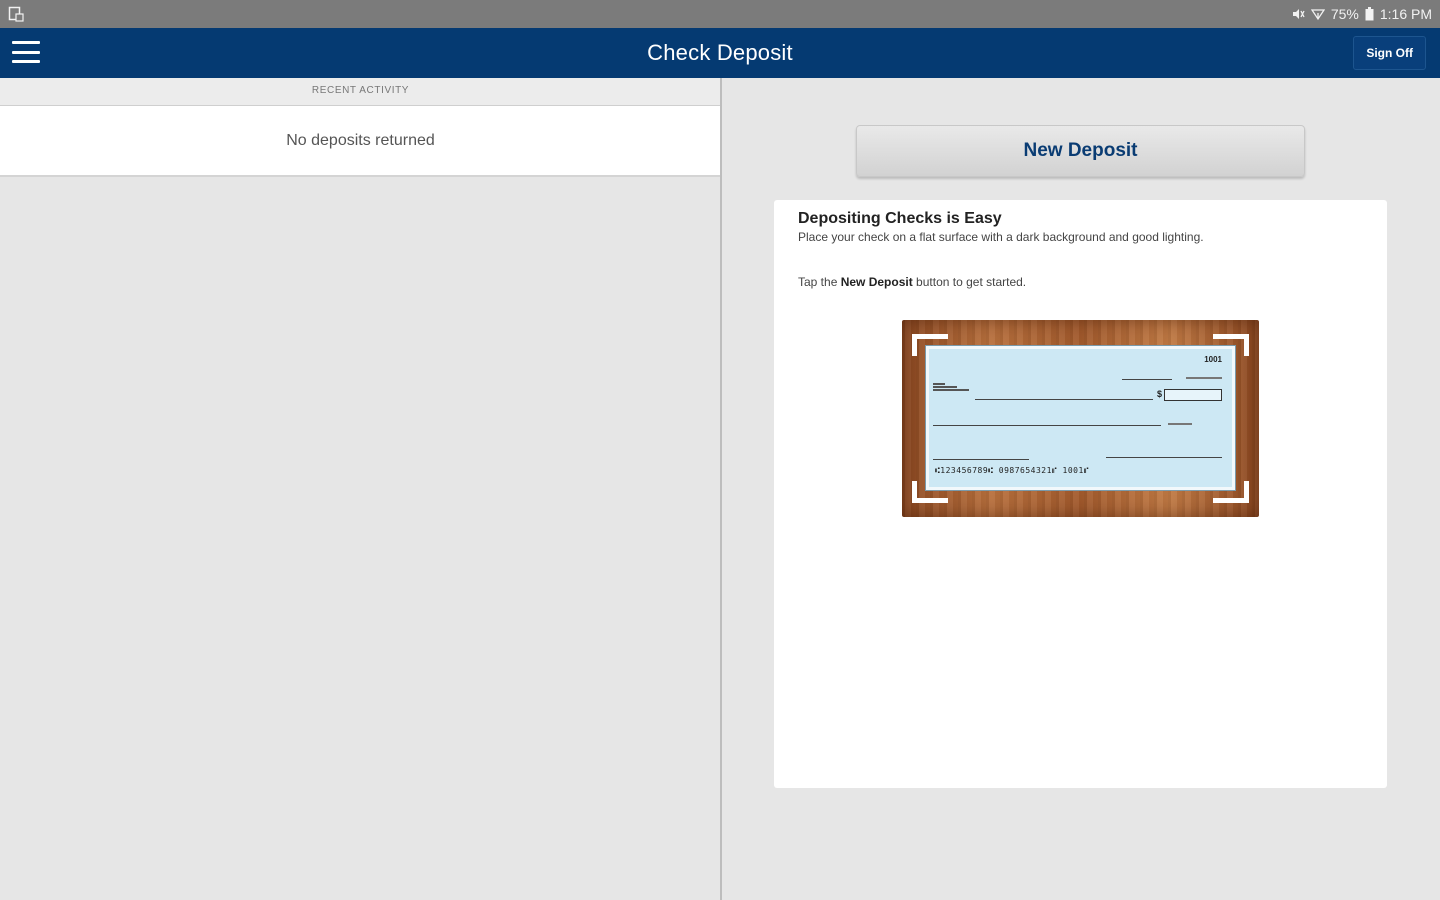 This screenshot has width=1440, height=900. I want to click on routing-fraction, so click(1204, 378).